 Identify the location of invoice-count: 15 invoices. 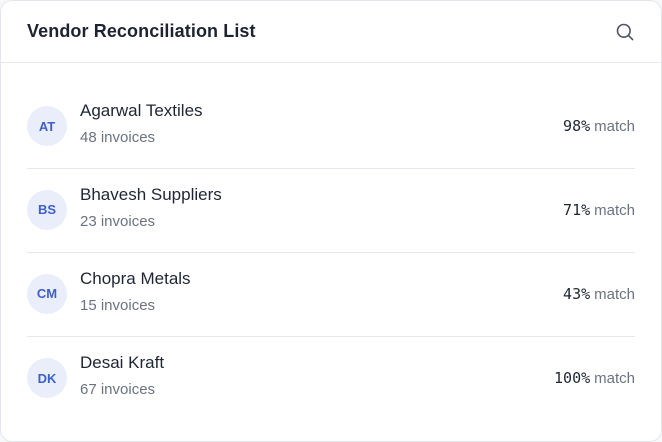
(118, 305).